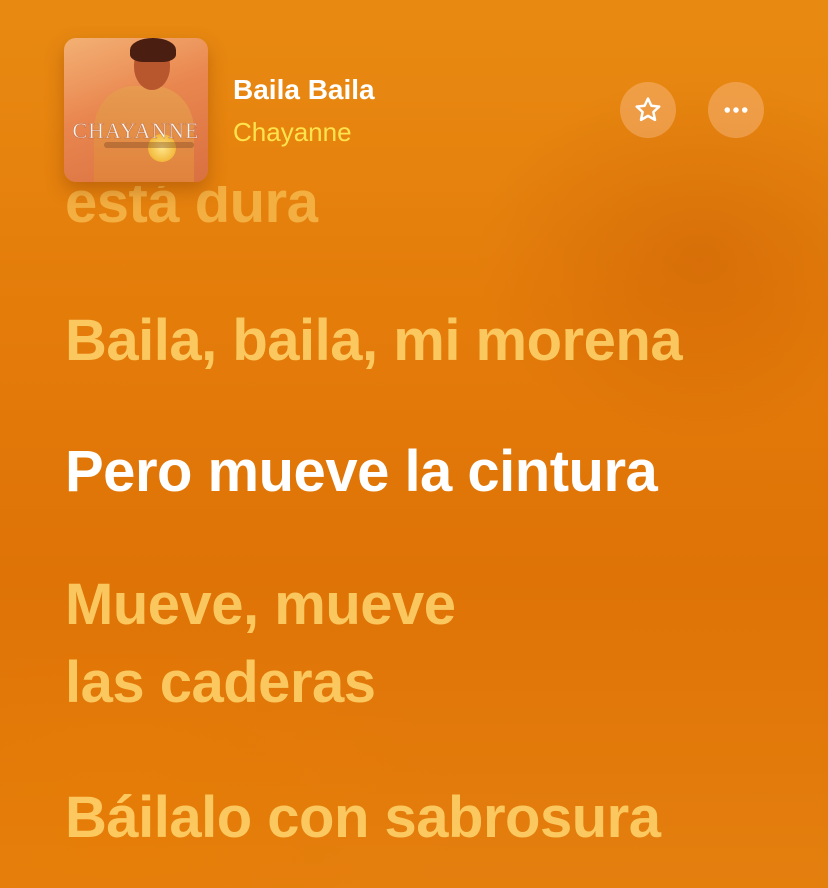 The width and height of the screenshot is (828, 888). I want to click on lyric-line: Mueve, mueve, so click(260, 605).